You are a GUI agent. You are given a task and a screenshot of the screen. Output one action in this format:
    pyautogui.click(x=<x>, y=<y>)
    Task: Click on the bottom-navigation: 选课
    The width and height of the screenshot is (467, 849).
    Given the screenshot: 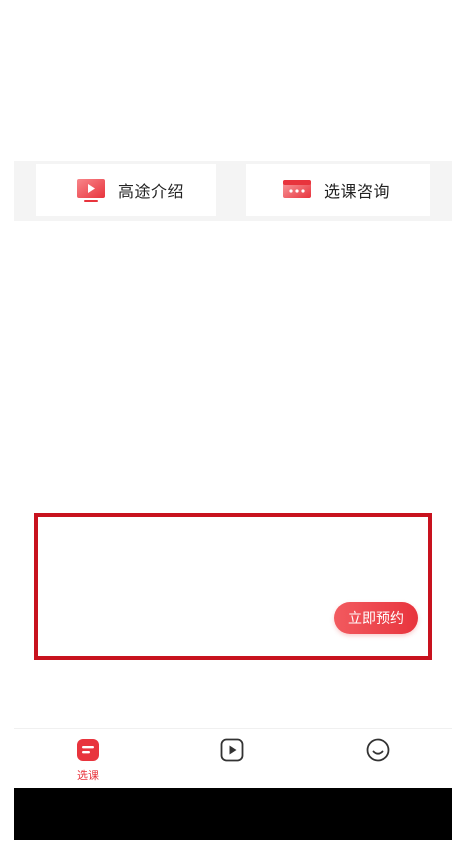 What is the action you would take?
    pyautogui.click(x=233, y=758)
    